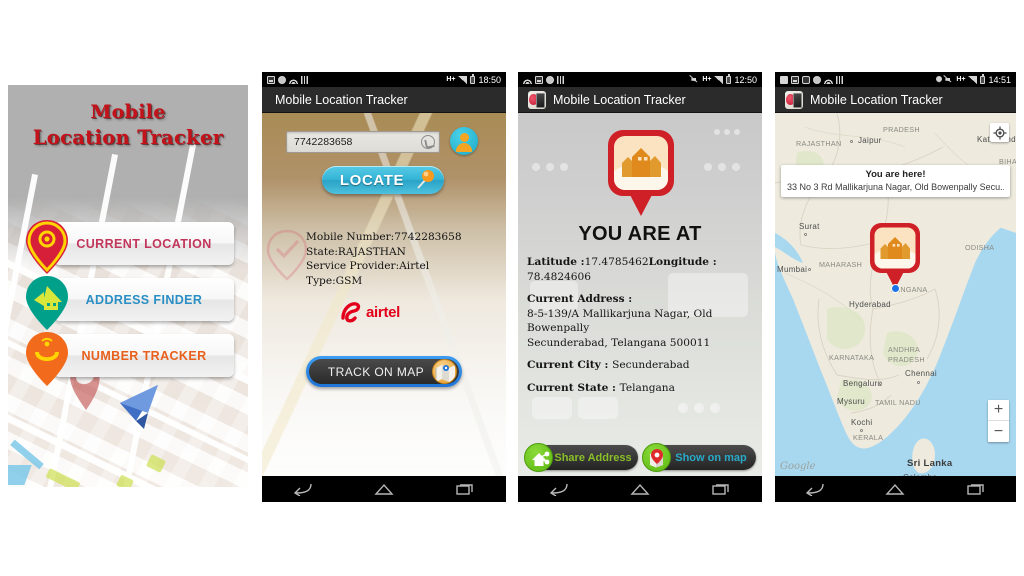  Describe the element at coordinates (841, 264) in the screenshot. I see `map-label: MAHARASH` at that location.